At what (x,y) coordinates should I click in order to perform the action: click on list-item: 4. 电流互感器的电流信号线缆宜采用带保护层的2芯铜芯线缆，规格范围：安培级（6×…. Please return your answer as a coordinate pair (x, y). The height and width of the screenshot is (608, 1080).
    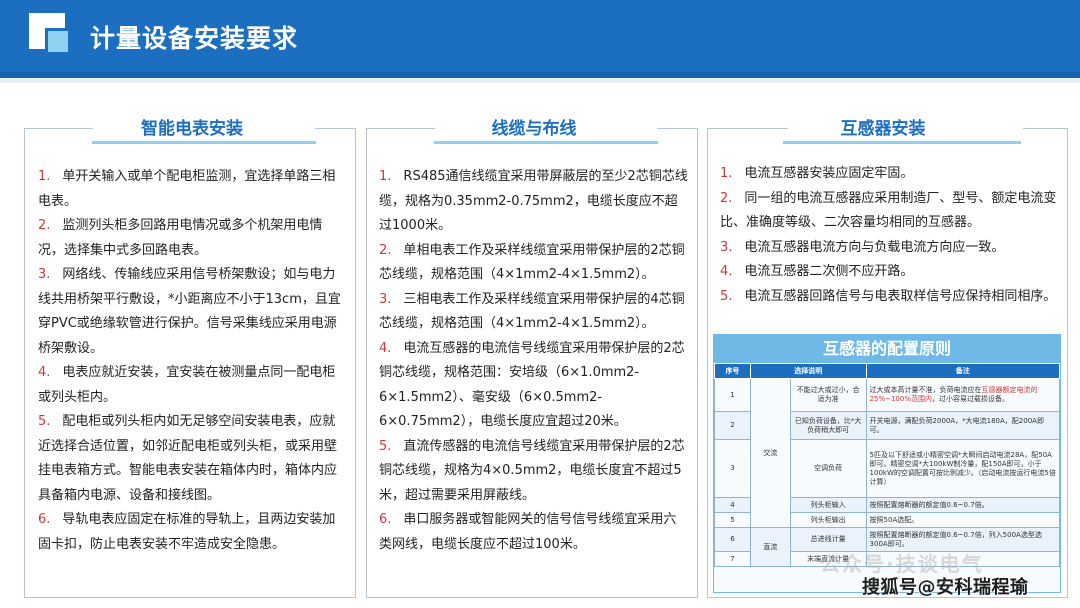
    Looking at the image, I should click on (532, 385).